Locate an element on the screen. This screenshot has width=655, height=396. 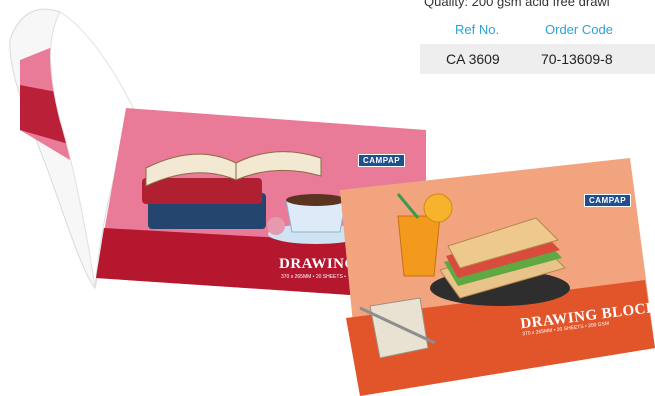
quality-description: Quality: 200 gsm acid free drawi is located at coordinates (517, 4).